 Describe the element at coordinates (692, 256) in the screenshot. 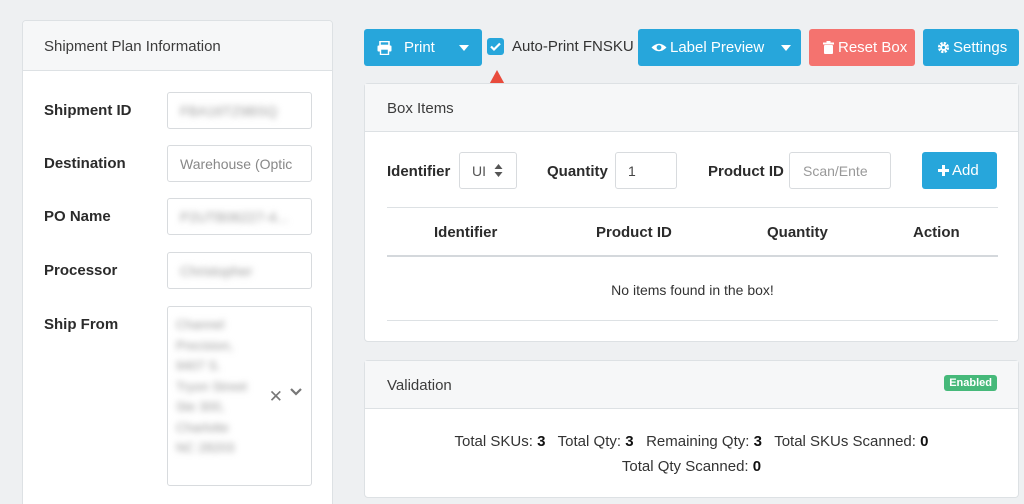

I see `table-header-divider` at that location.